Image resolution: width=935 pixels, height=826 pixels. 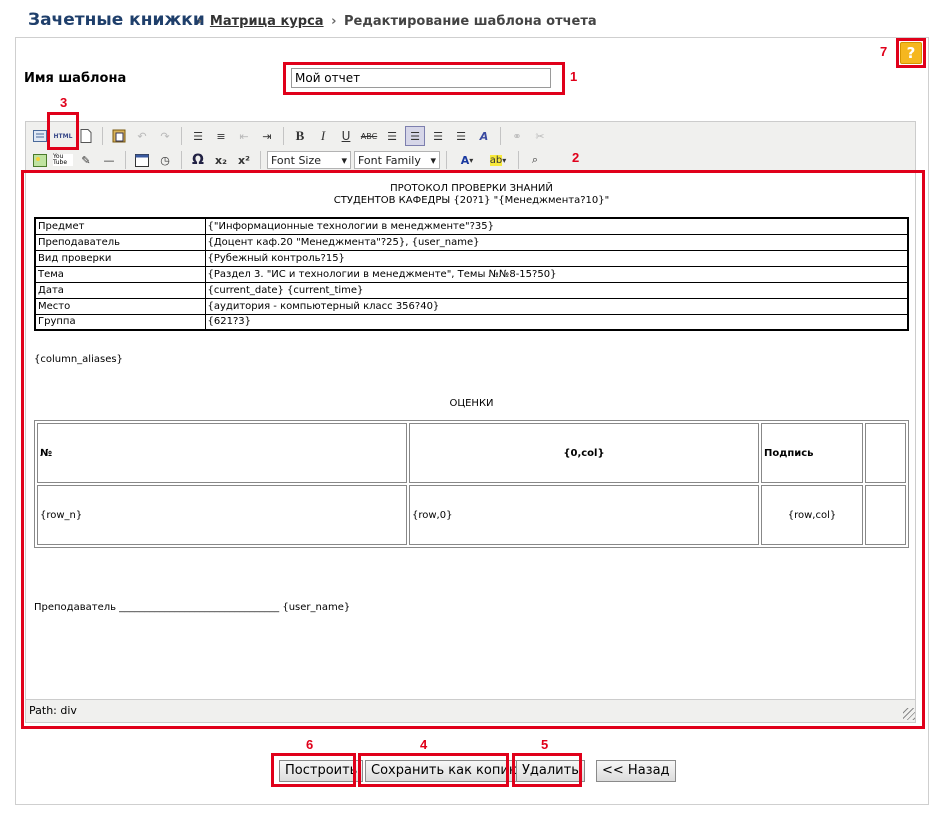 What do you see at coordinates (267, 21) in the screenshot?
I see `breadcrumb-link-course-matrix: Матрица курса` at bounding box center [267, 21].